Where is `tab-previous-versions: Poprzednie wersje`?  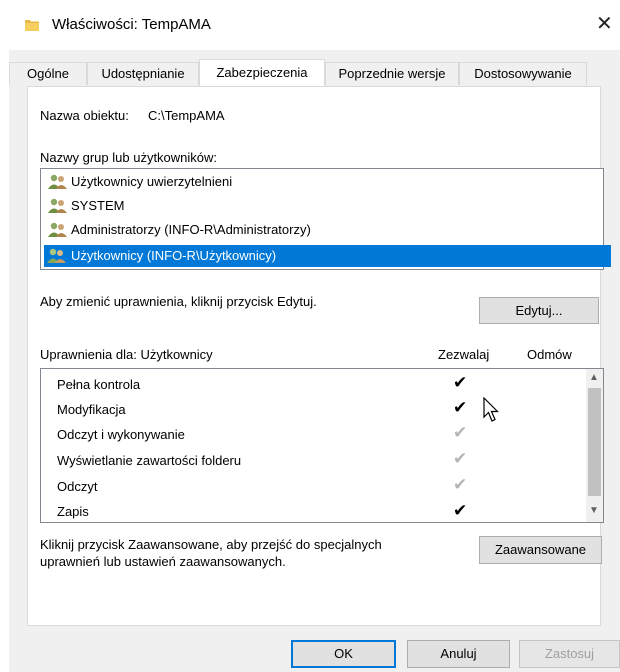
tab-previous-versions: Poprzednie wersje is located at coordinates (392, 73).